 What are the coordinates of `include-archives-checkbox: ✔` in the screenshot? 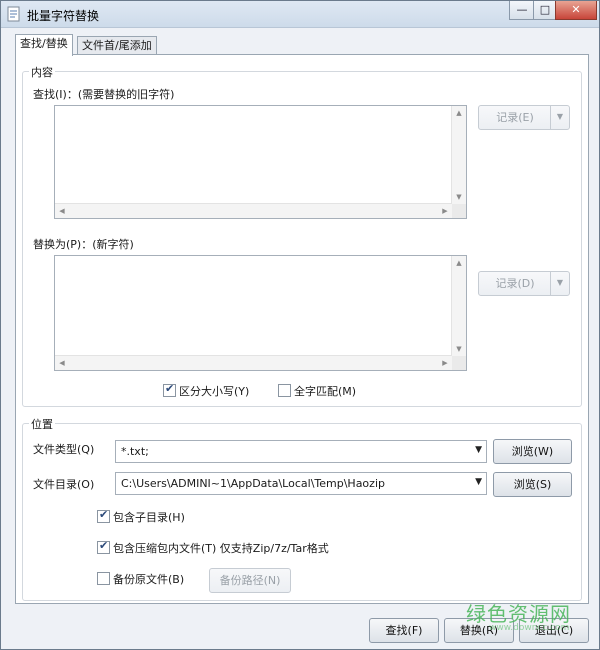 It's located at (103, 546).